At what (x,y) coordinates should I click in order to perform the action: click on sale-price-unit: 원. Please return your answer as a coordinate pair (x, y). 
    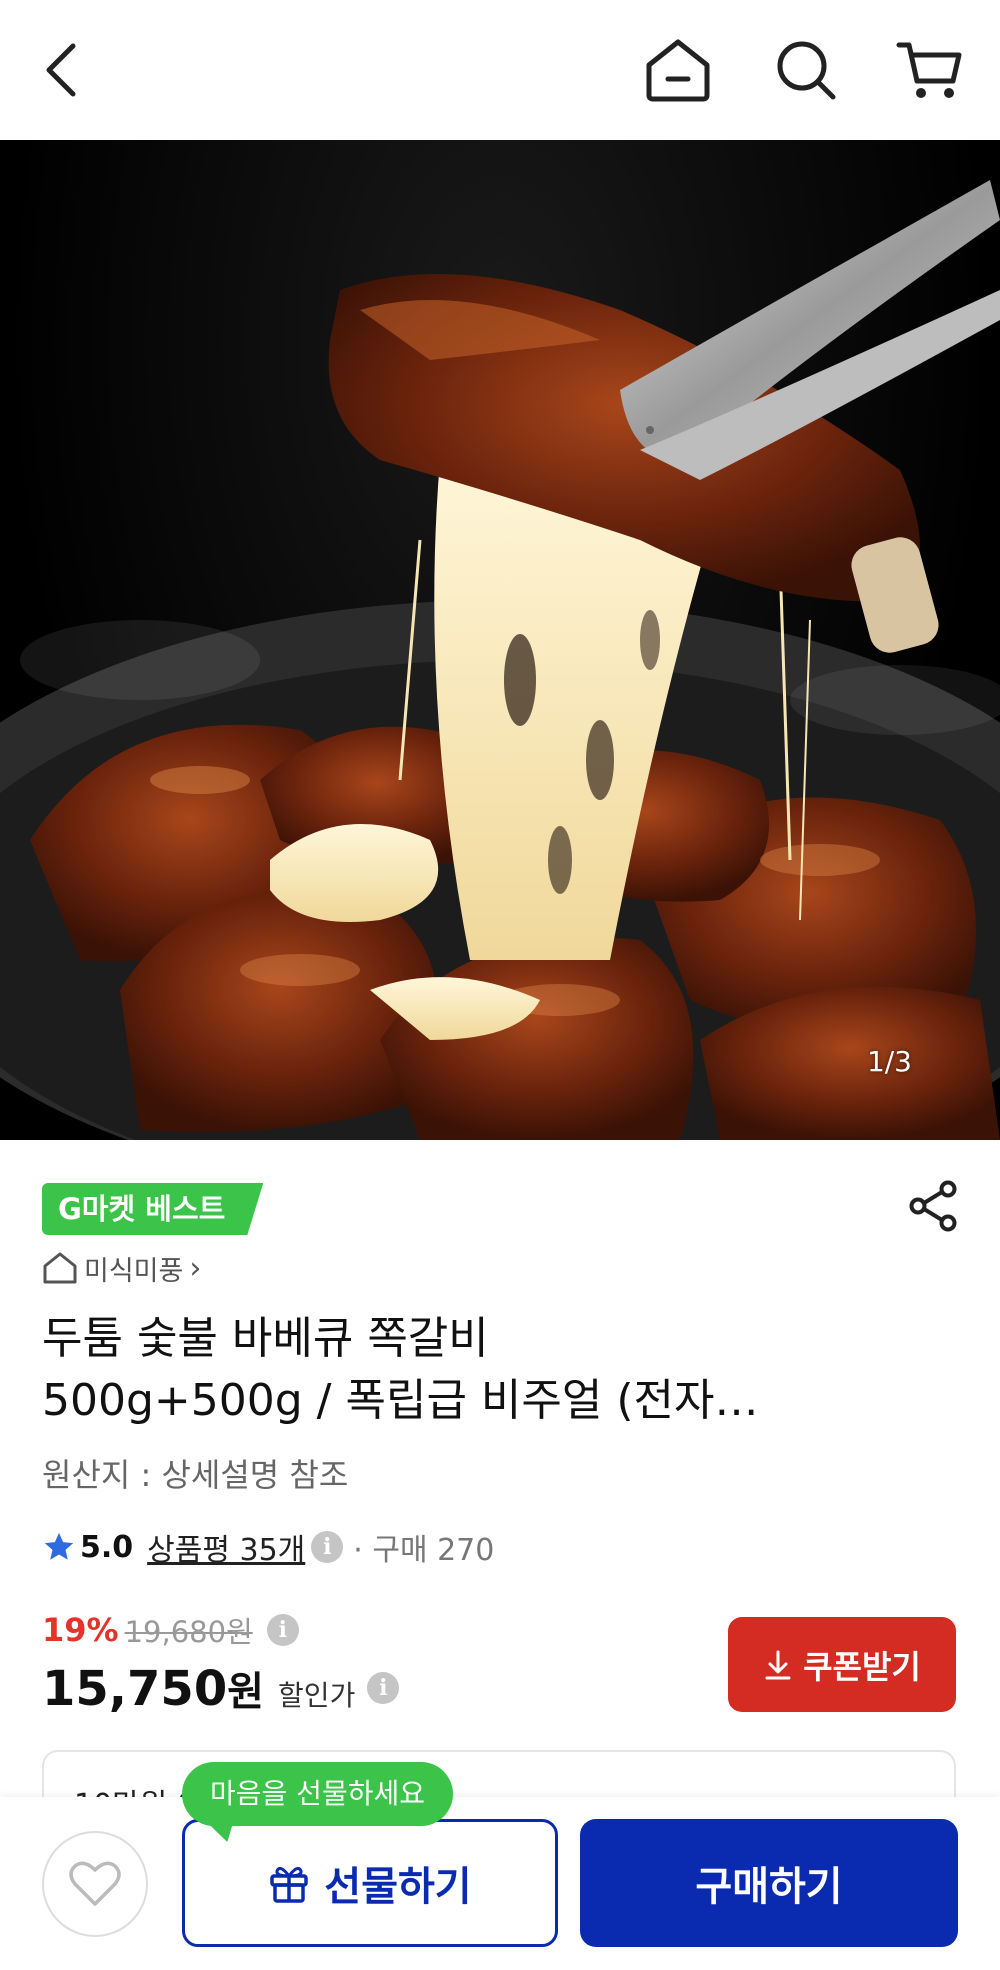
    Looking at the image, I should click on (246, 1692).